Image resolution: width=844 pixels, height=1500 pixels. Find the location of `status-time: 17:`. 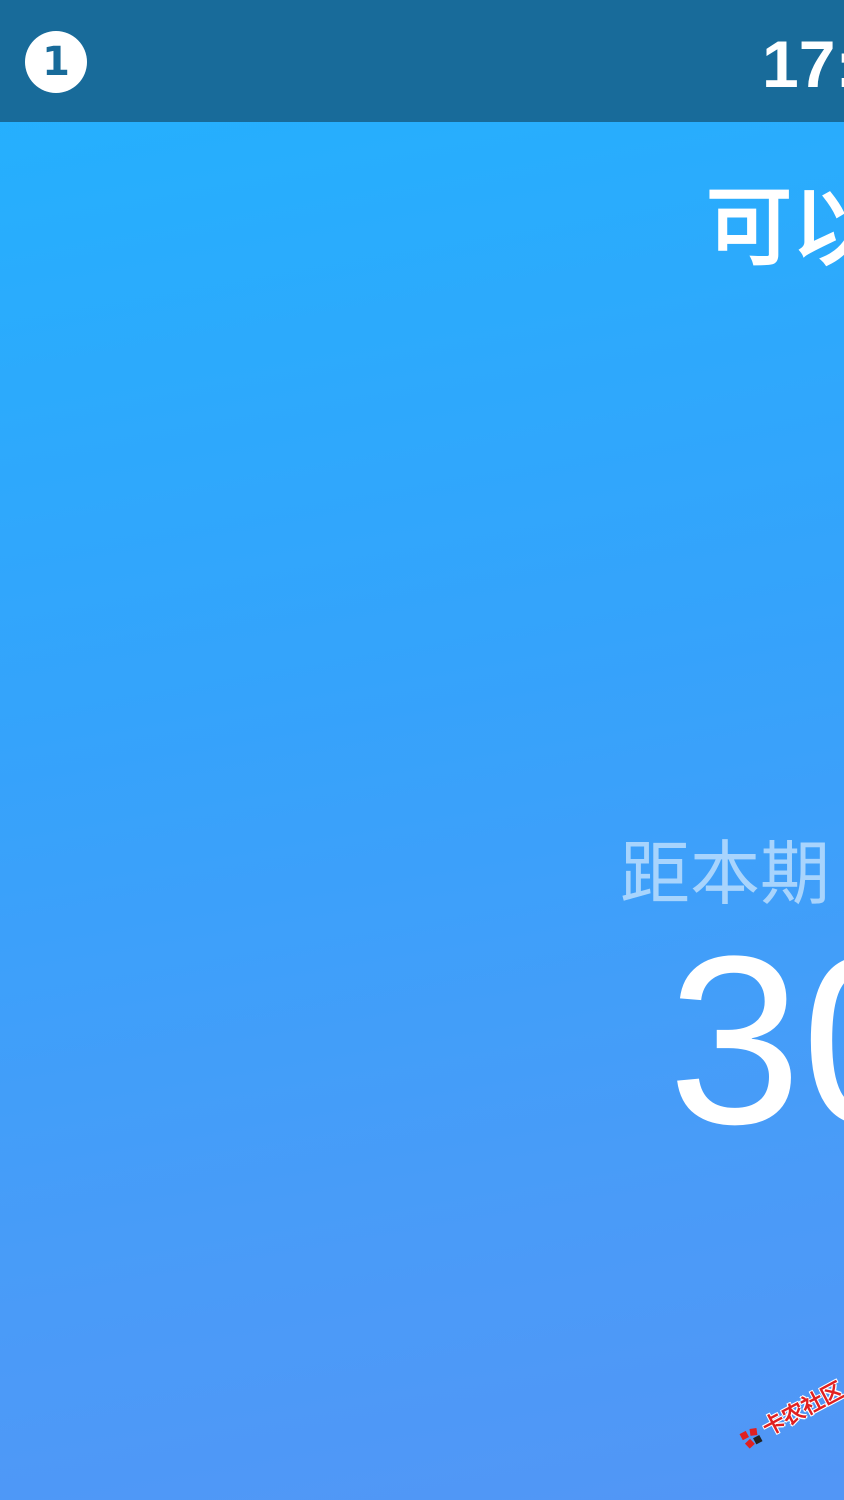

status-time: 17: is located at coordinates (803, 64).